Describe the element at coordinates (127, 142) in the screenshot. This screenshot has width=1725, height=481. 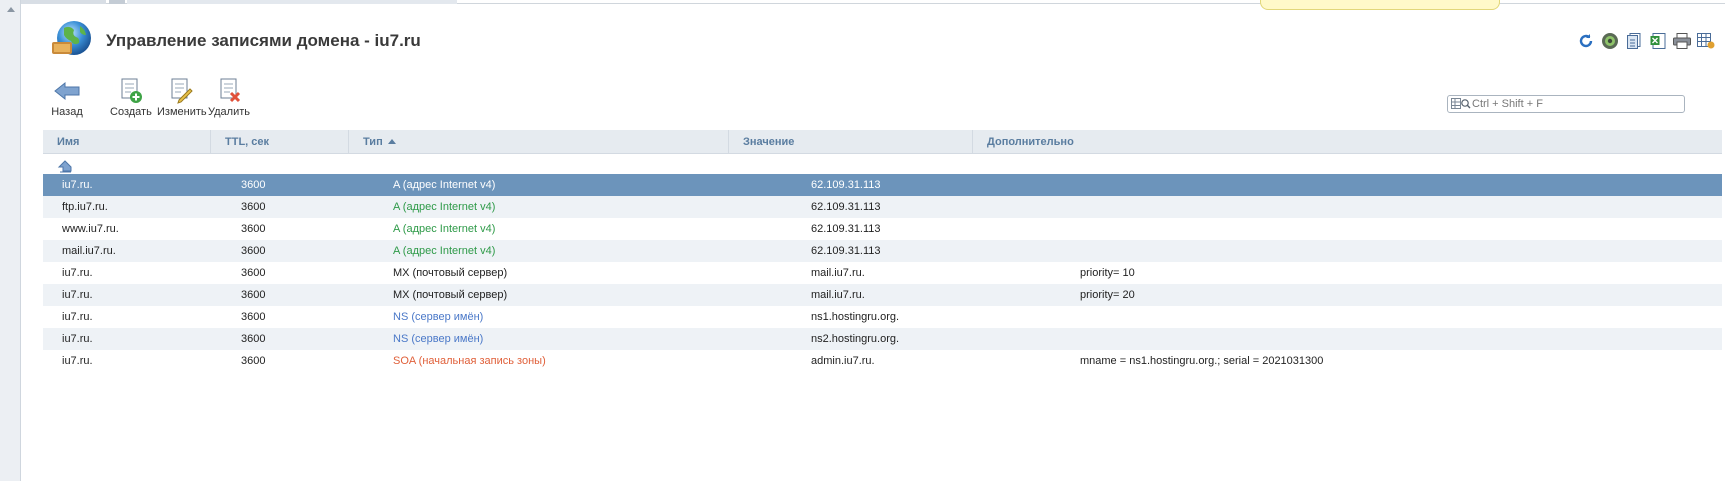
I see `column-header-name: Имя` at that location.